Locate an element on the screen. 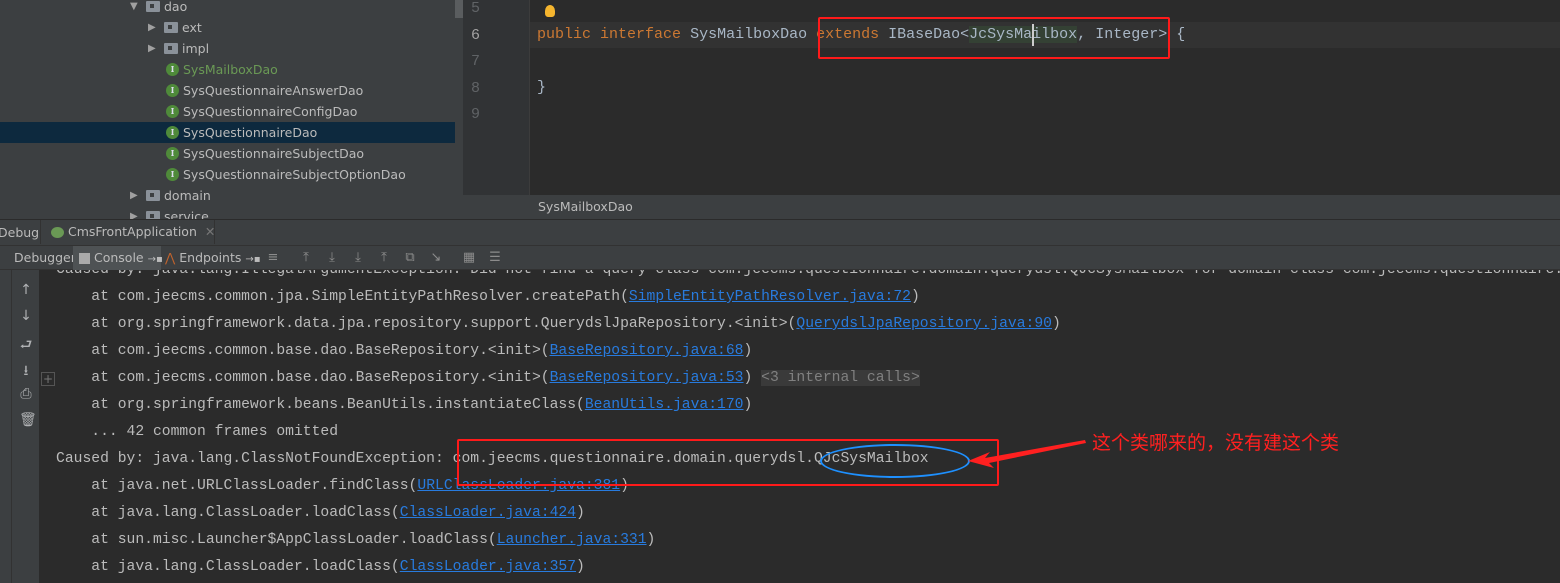  tree-item: ▶ service is located at coordinates (169, 212).